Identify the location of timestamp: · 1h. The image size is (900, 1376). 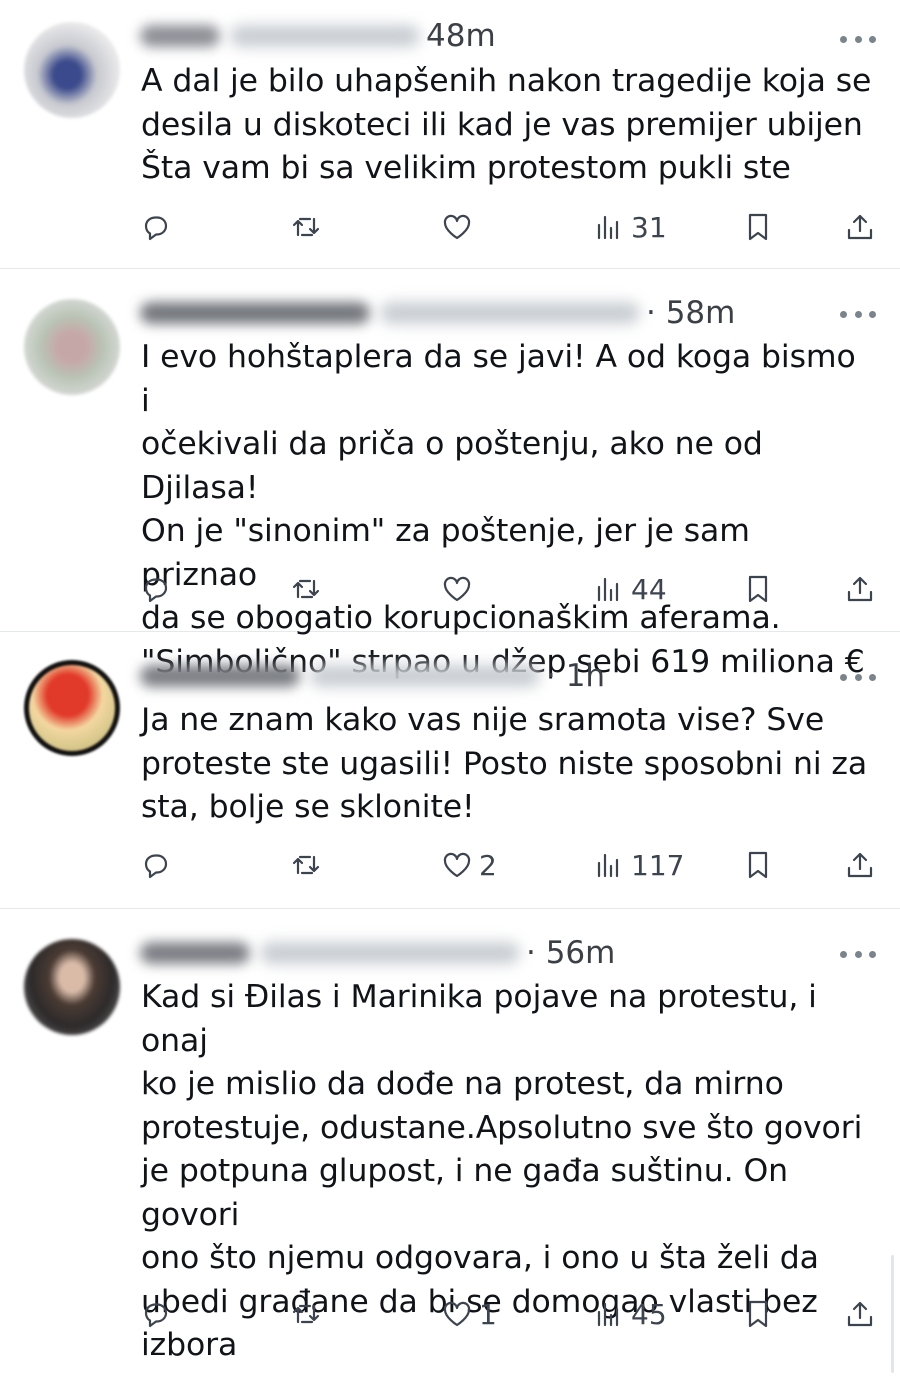
(575, 676).